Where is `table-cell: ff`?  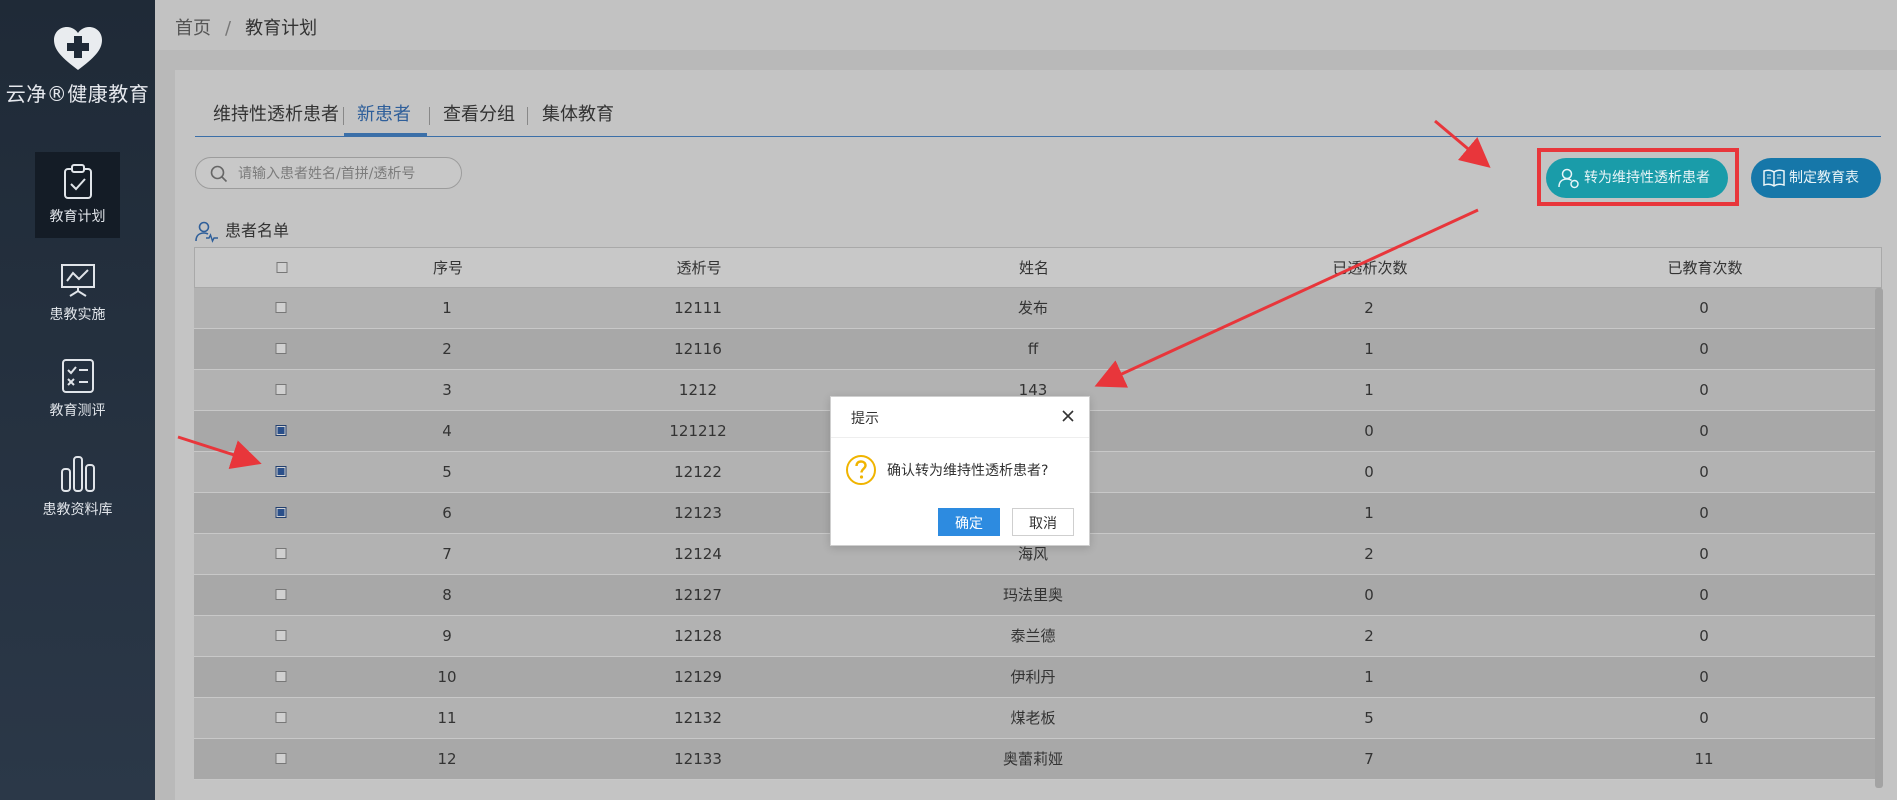 table-cell: ff is located at coordinates (1033, 349).